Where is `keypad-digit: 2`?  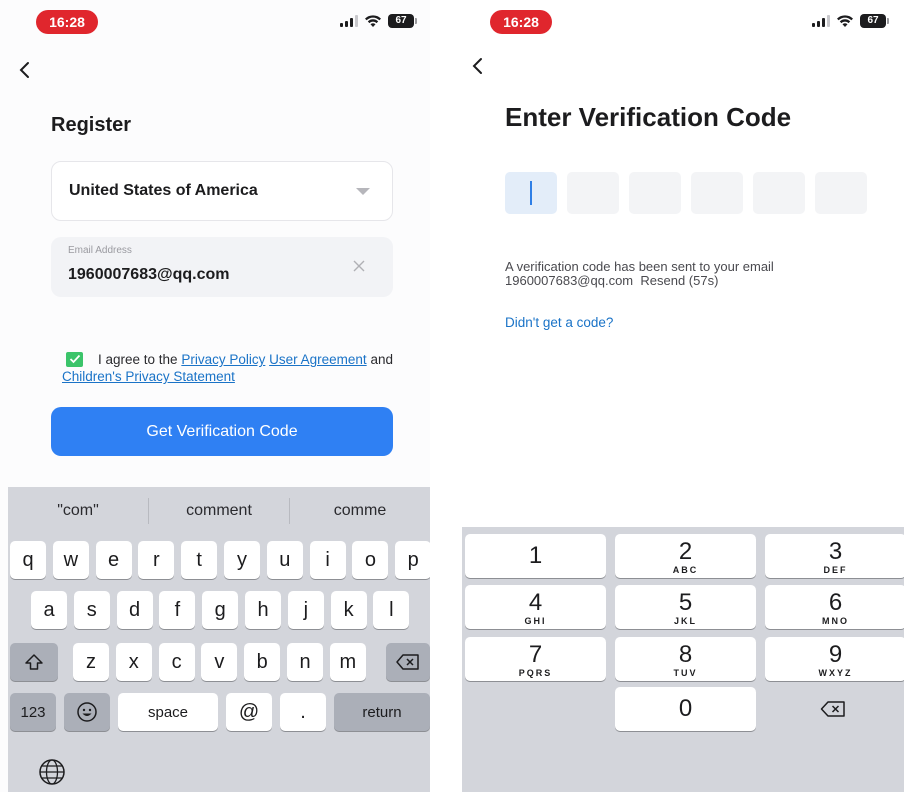
keypad-digit: 2 is located at coordinates (685, 551).